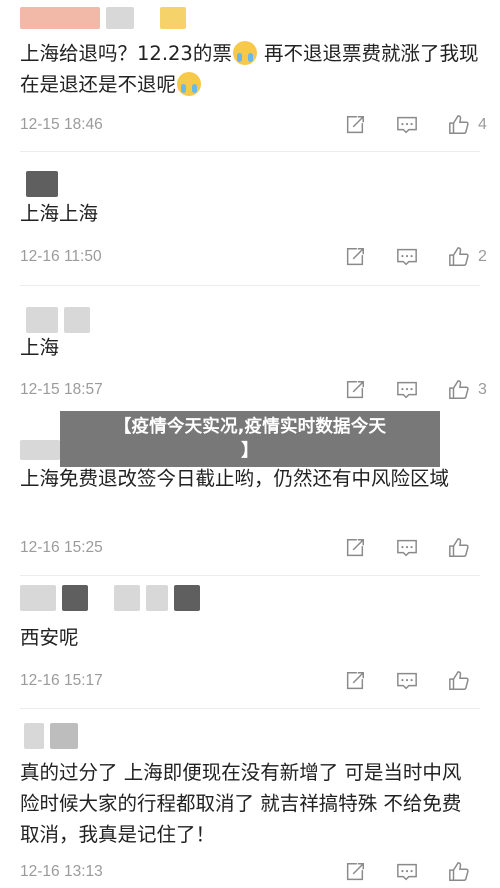 This screenshot has height=888, width=500. What do you see at coordinates (250, 427) in the screenshot?
I see `banner-title-line: 【疫情今天实况,疫情实时数据今天` at bounding box center [250, 427].